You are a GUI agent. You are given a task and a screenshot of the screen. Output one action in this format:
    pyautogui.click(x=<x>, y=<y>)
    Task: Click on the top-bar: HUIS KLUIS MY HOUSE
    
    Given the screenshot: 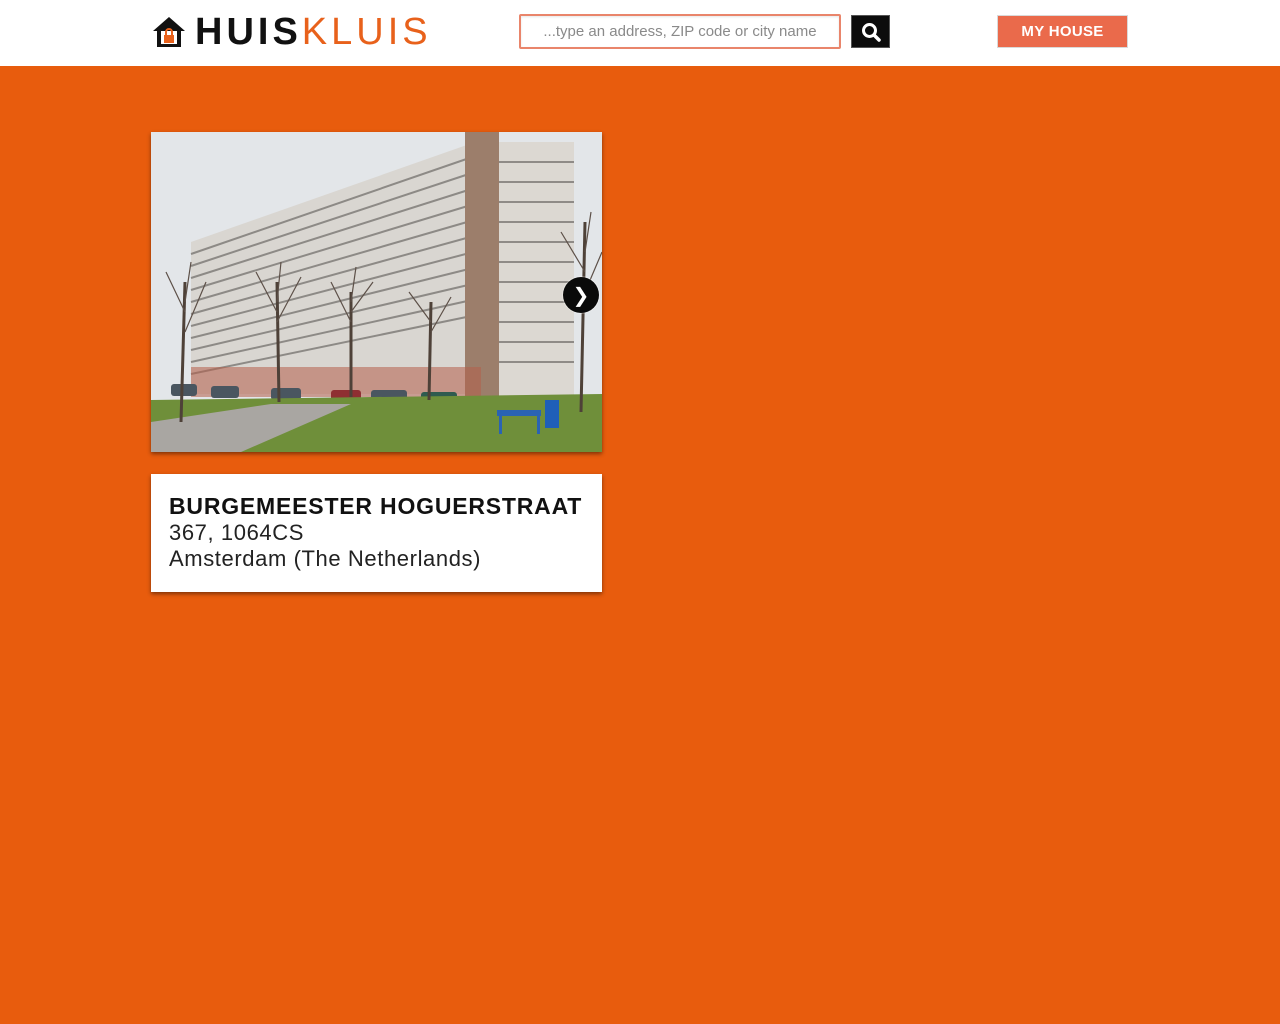 What is the action you would take?
    pyautogui.click(x=640, y=33)
    